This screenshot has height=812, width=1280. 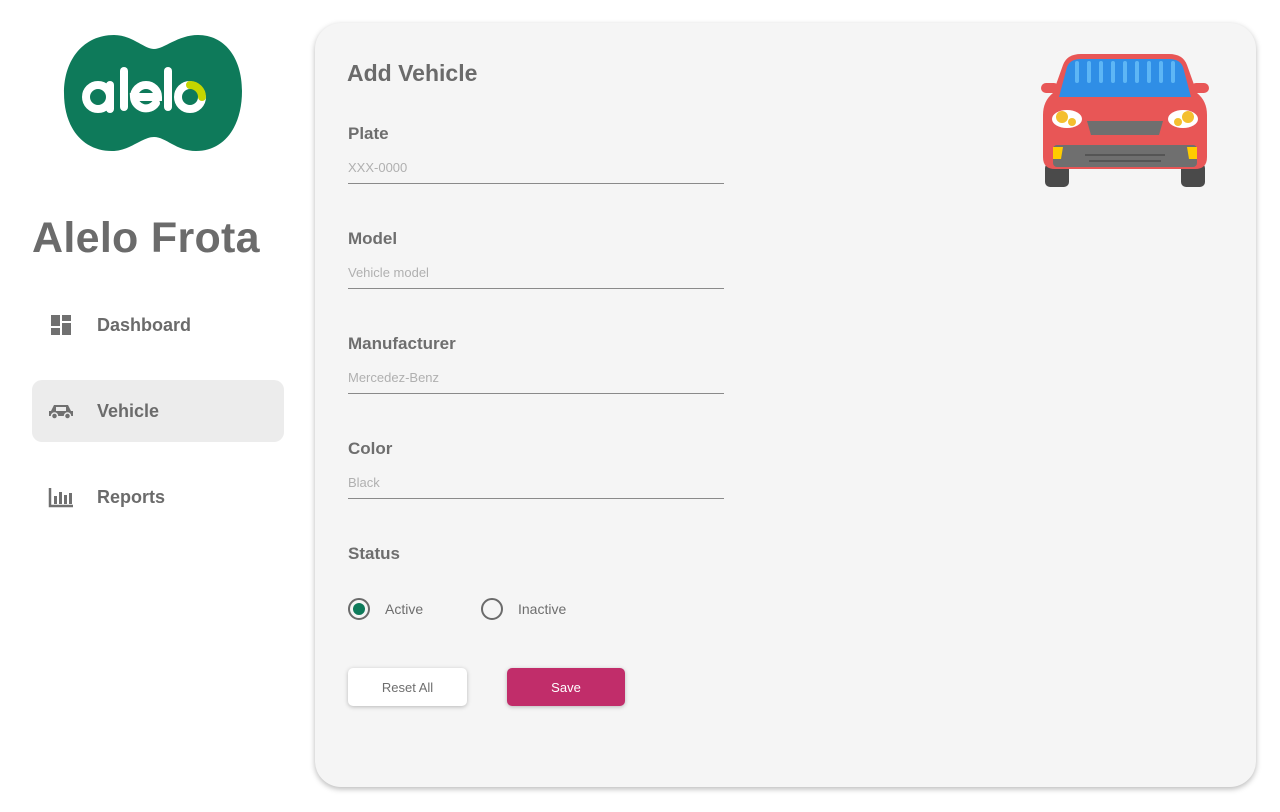 I want to click on sidebar-item-reports: Reports, so click(x=158, y=497).